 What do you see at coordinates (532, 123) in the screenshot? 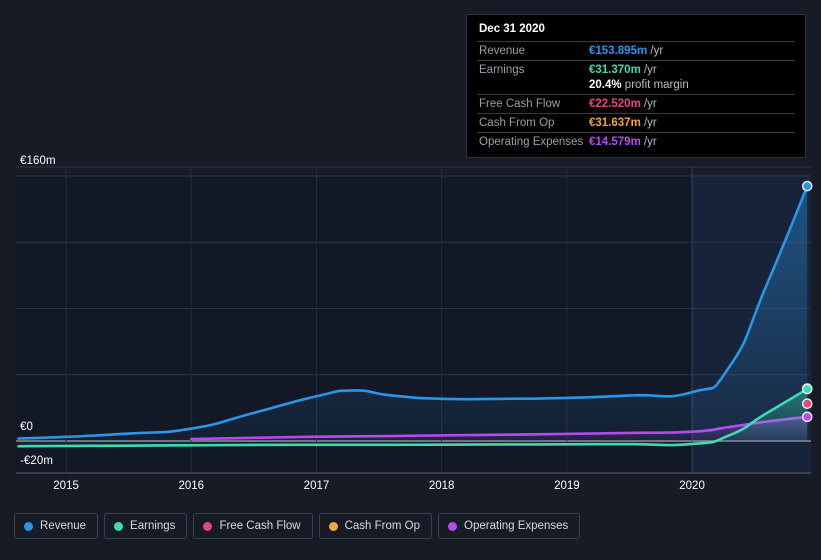
I see `tooltip-row-label: Cash From Op` at bounding box center [532, 123].